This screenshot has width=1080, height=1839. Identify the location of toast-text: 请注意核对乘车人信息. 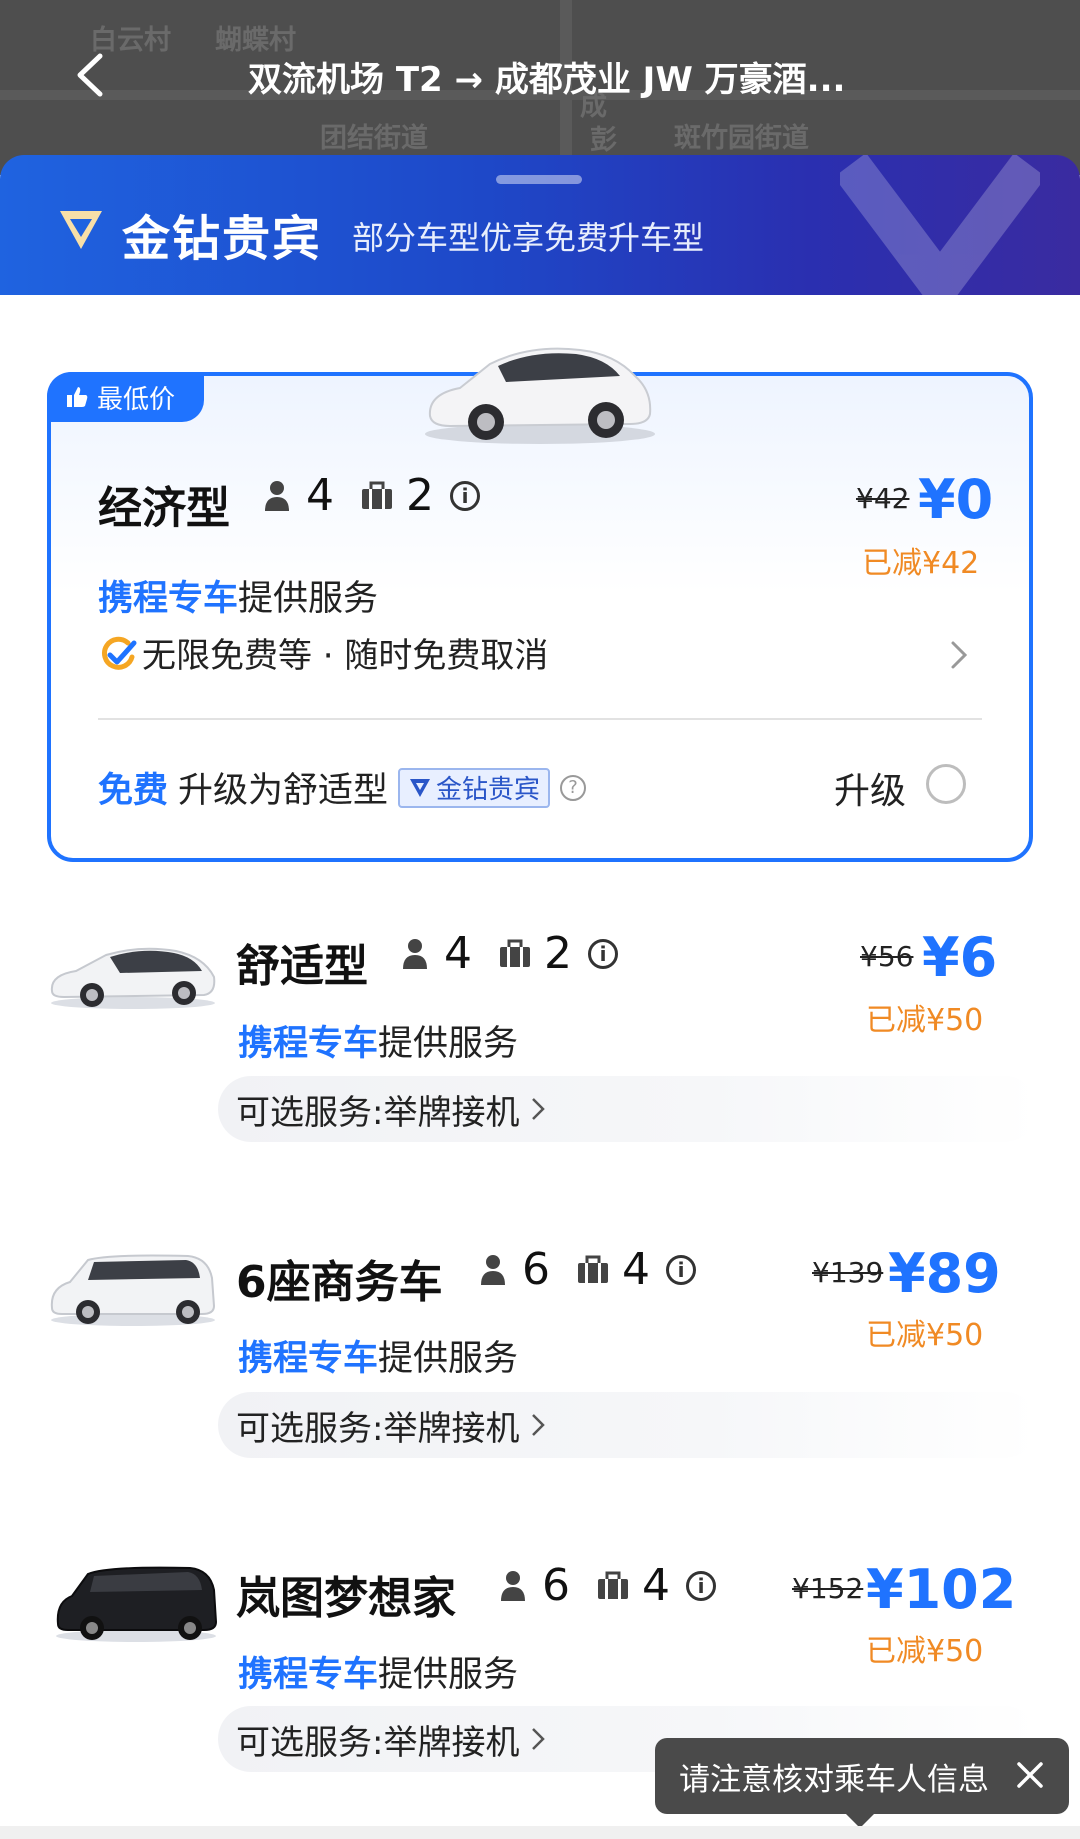
(834, 1779).